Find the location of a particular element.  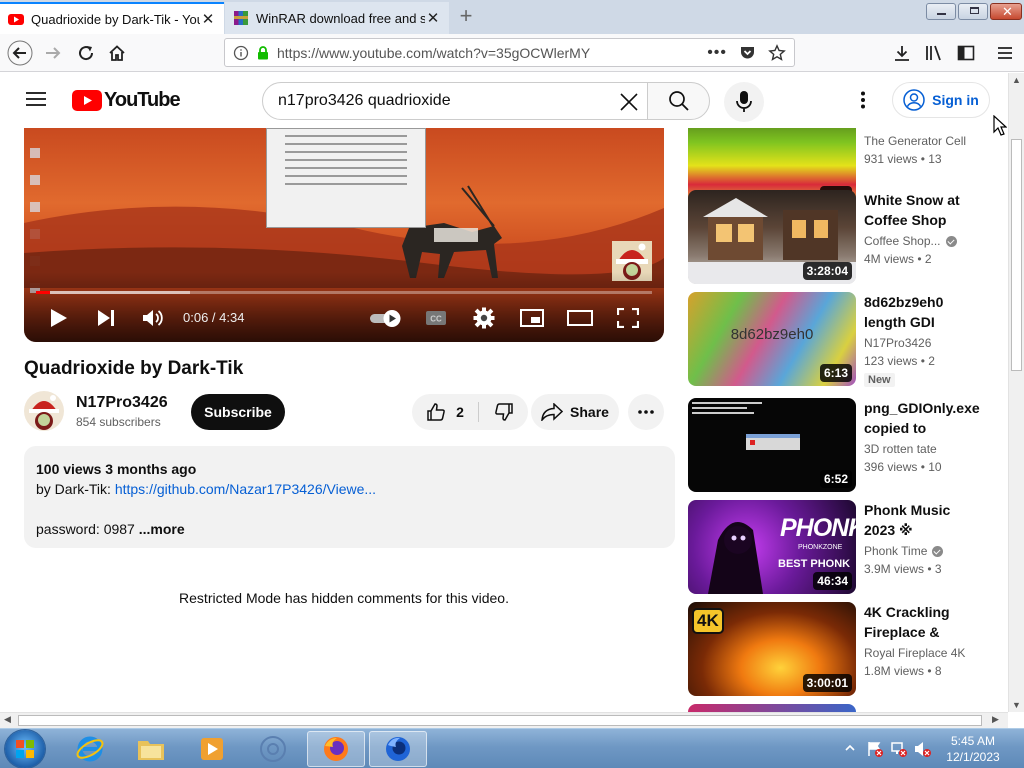

miniplayer-button is located at coordinates (532, 318).